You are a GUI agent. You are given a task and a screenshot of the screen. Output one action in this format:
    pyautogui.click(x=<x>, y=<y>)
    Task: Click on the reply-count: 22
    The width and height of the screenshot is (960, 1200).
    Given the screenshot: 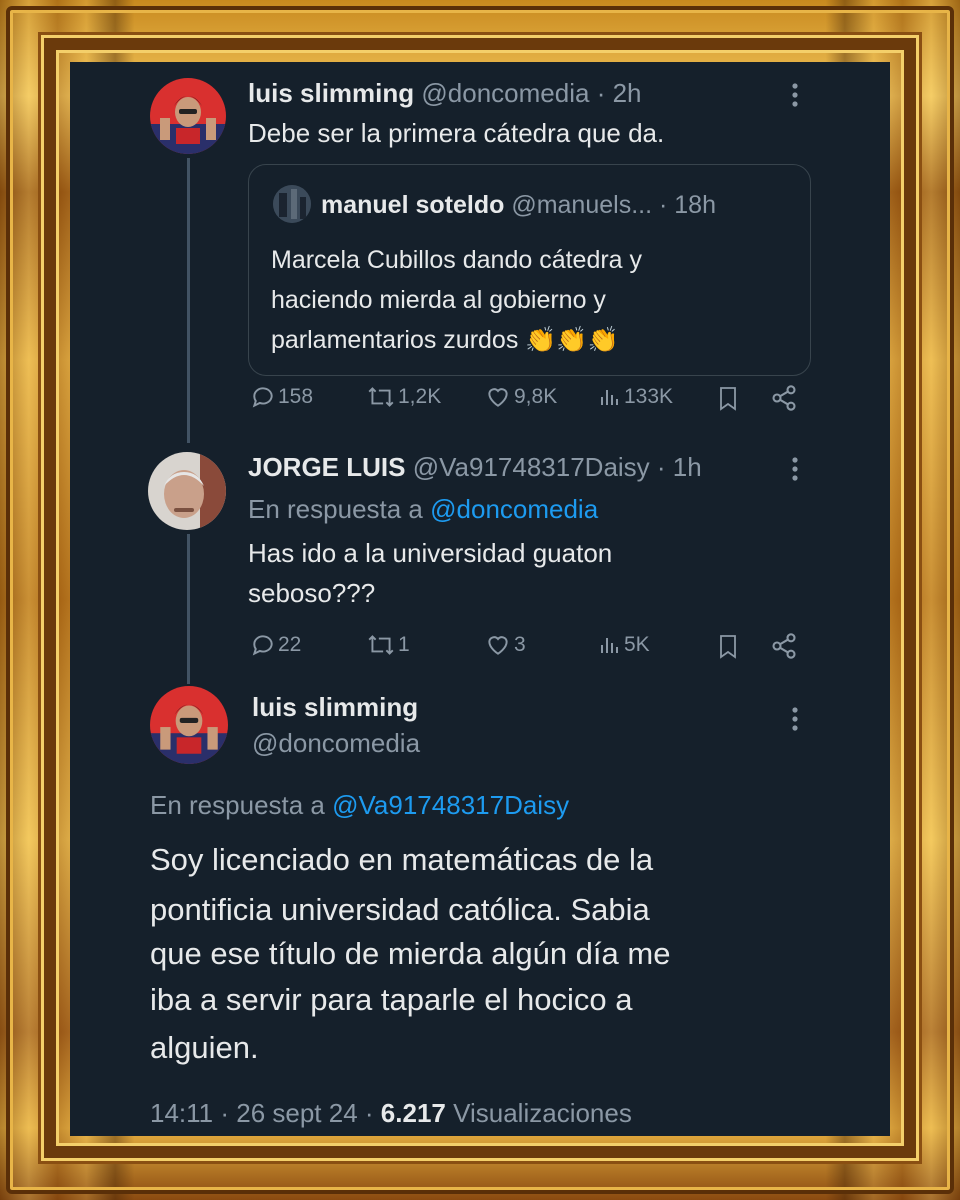 What is the action you would take?
    pyautogui.click(x=290, y=644)
    